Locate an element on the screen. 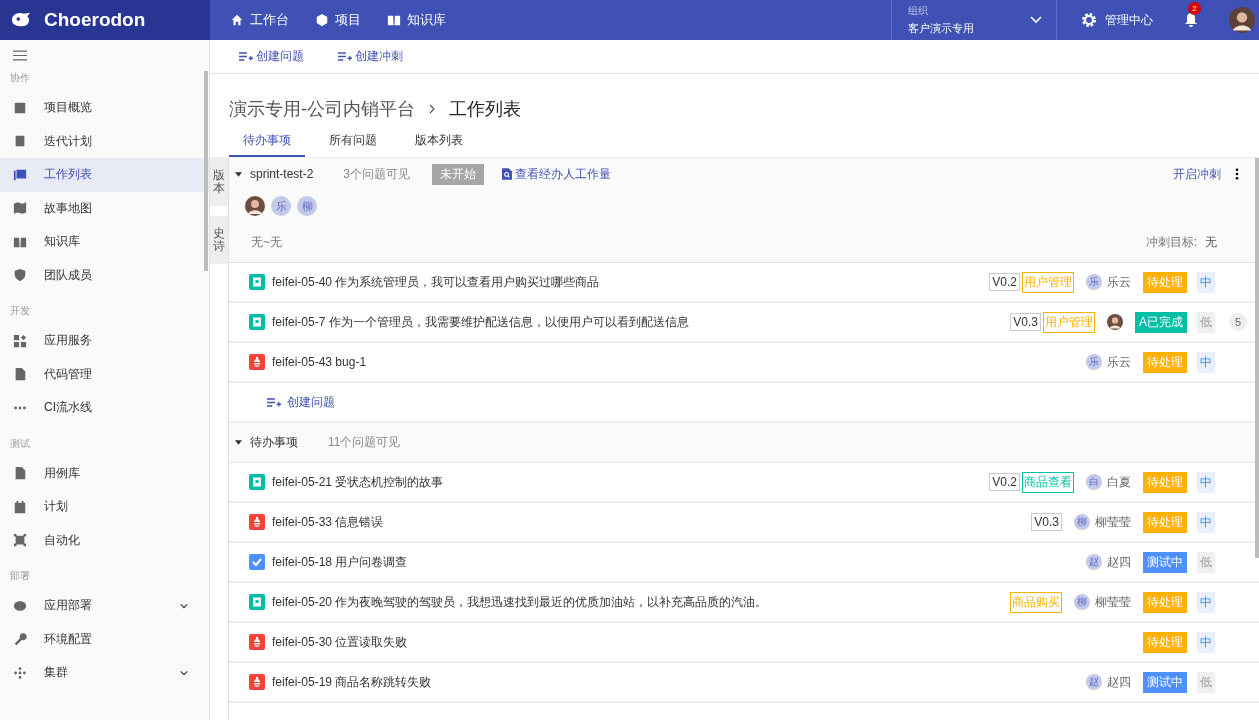 Image resolution: width=1259 pixels, height=720 pixels. status-tag: 测试中 is located at coordinates (1165, 682).